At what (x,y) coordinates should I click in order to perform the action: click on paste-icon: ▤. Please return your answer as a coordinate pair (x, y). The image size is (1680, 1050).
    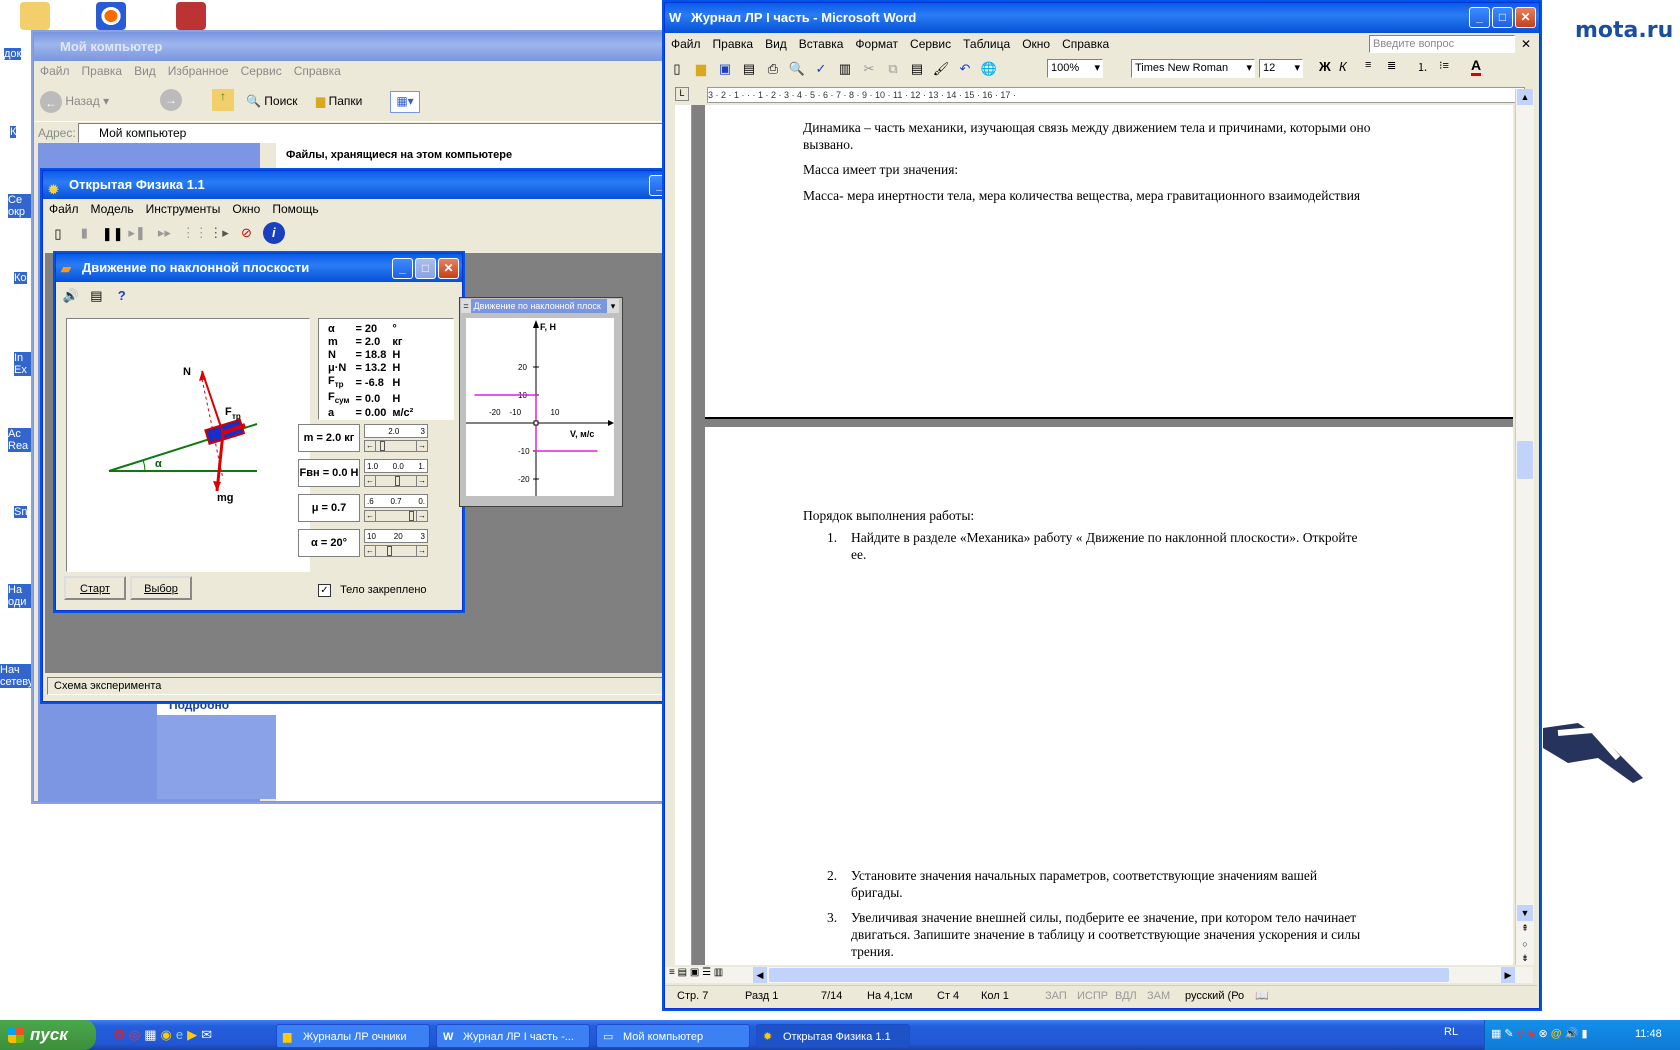
    Looking at the image, I should click on (917, 69).